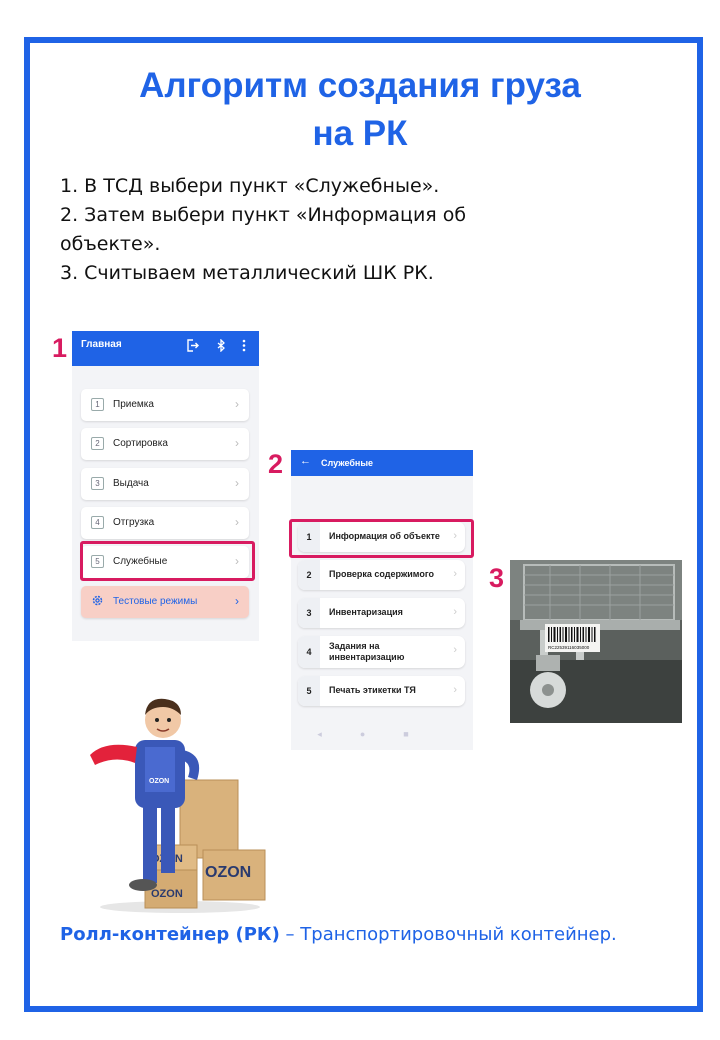  What do you see at coordinates (596, 641) in the screenshot?
I see `roll-container-photo: RC22539116035000` at bounding box center [596, 641].